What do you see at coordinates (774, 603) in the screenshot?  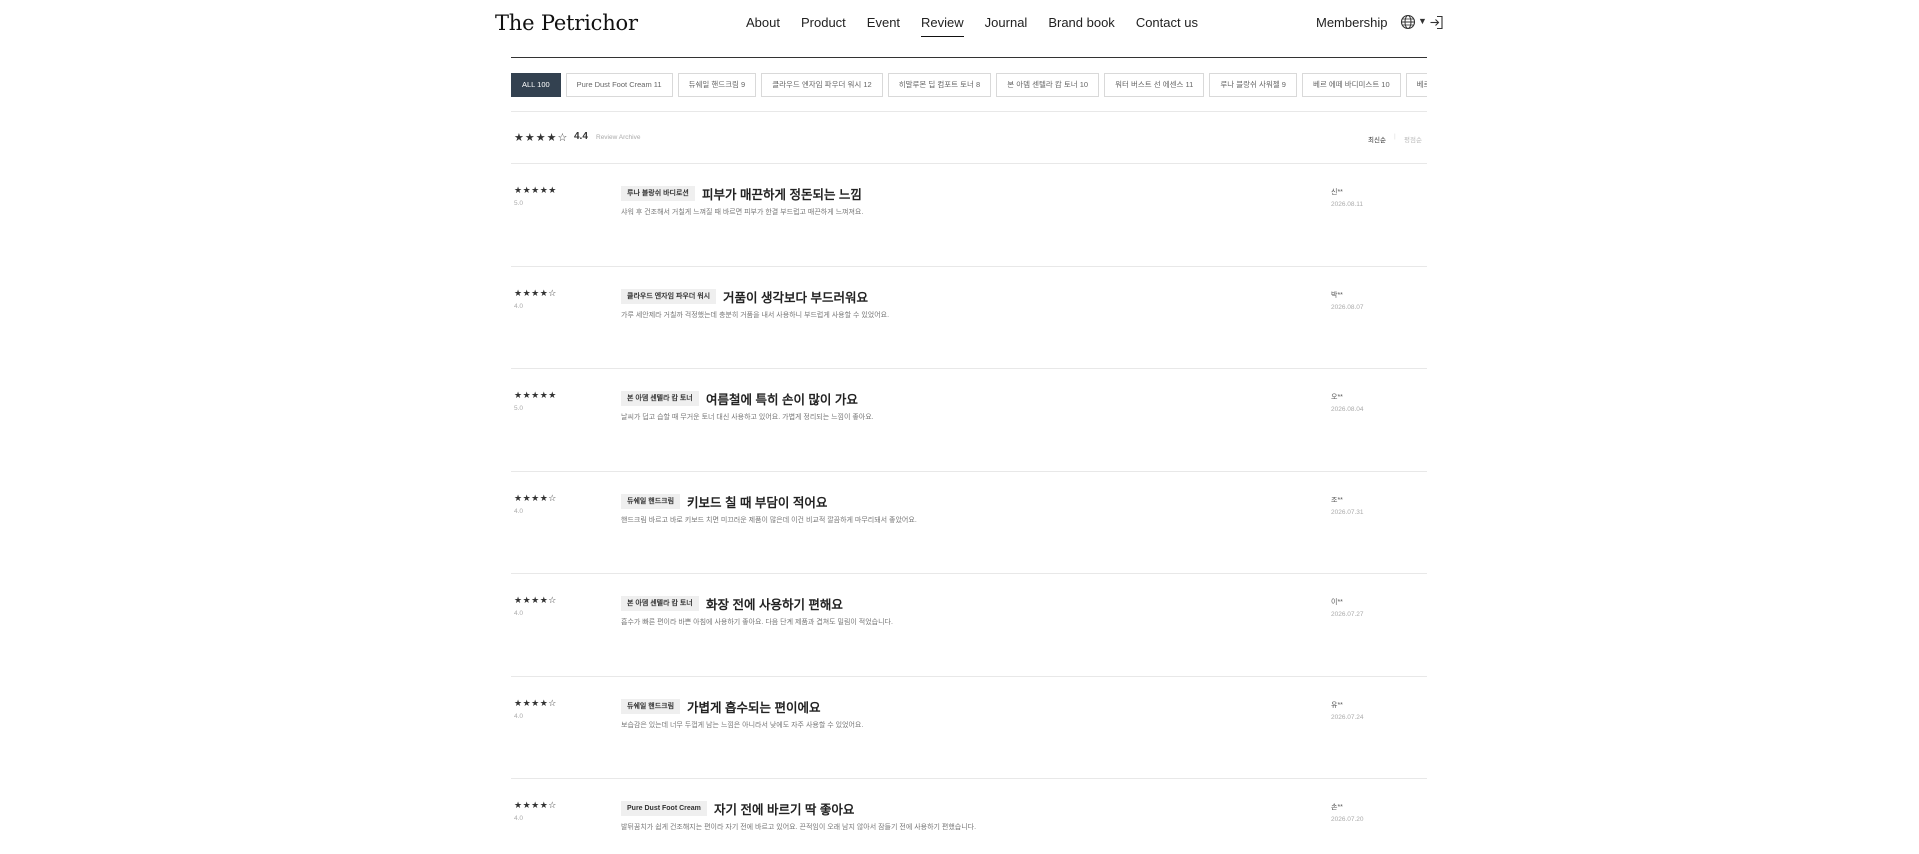 I see `review-title: 화장 전에 사용하기 편해요` at bounding box center [774, 603].